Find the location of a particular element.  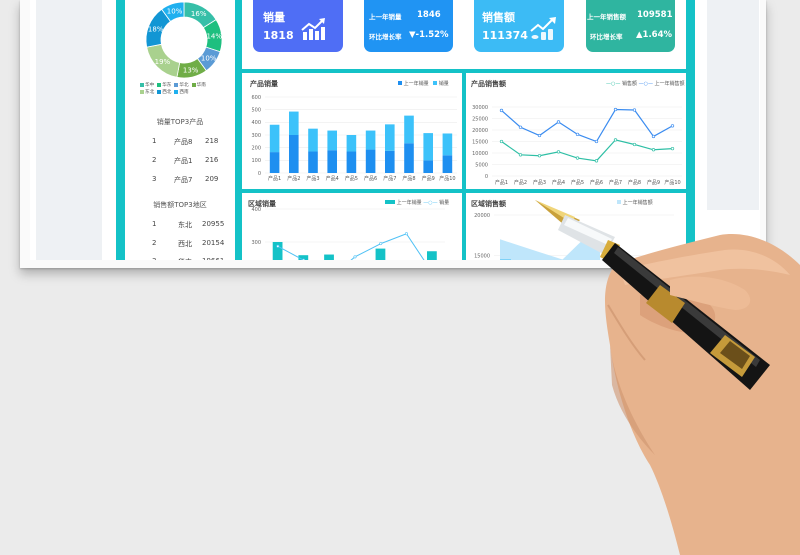

border-mid is located at coordinates (238, 130).